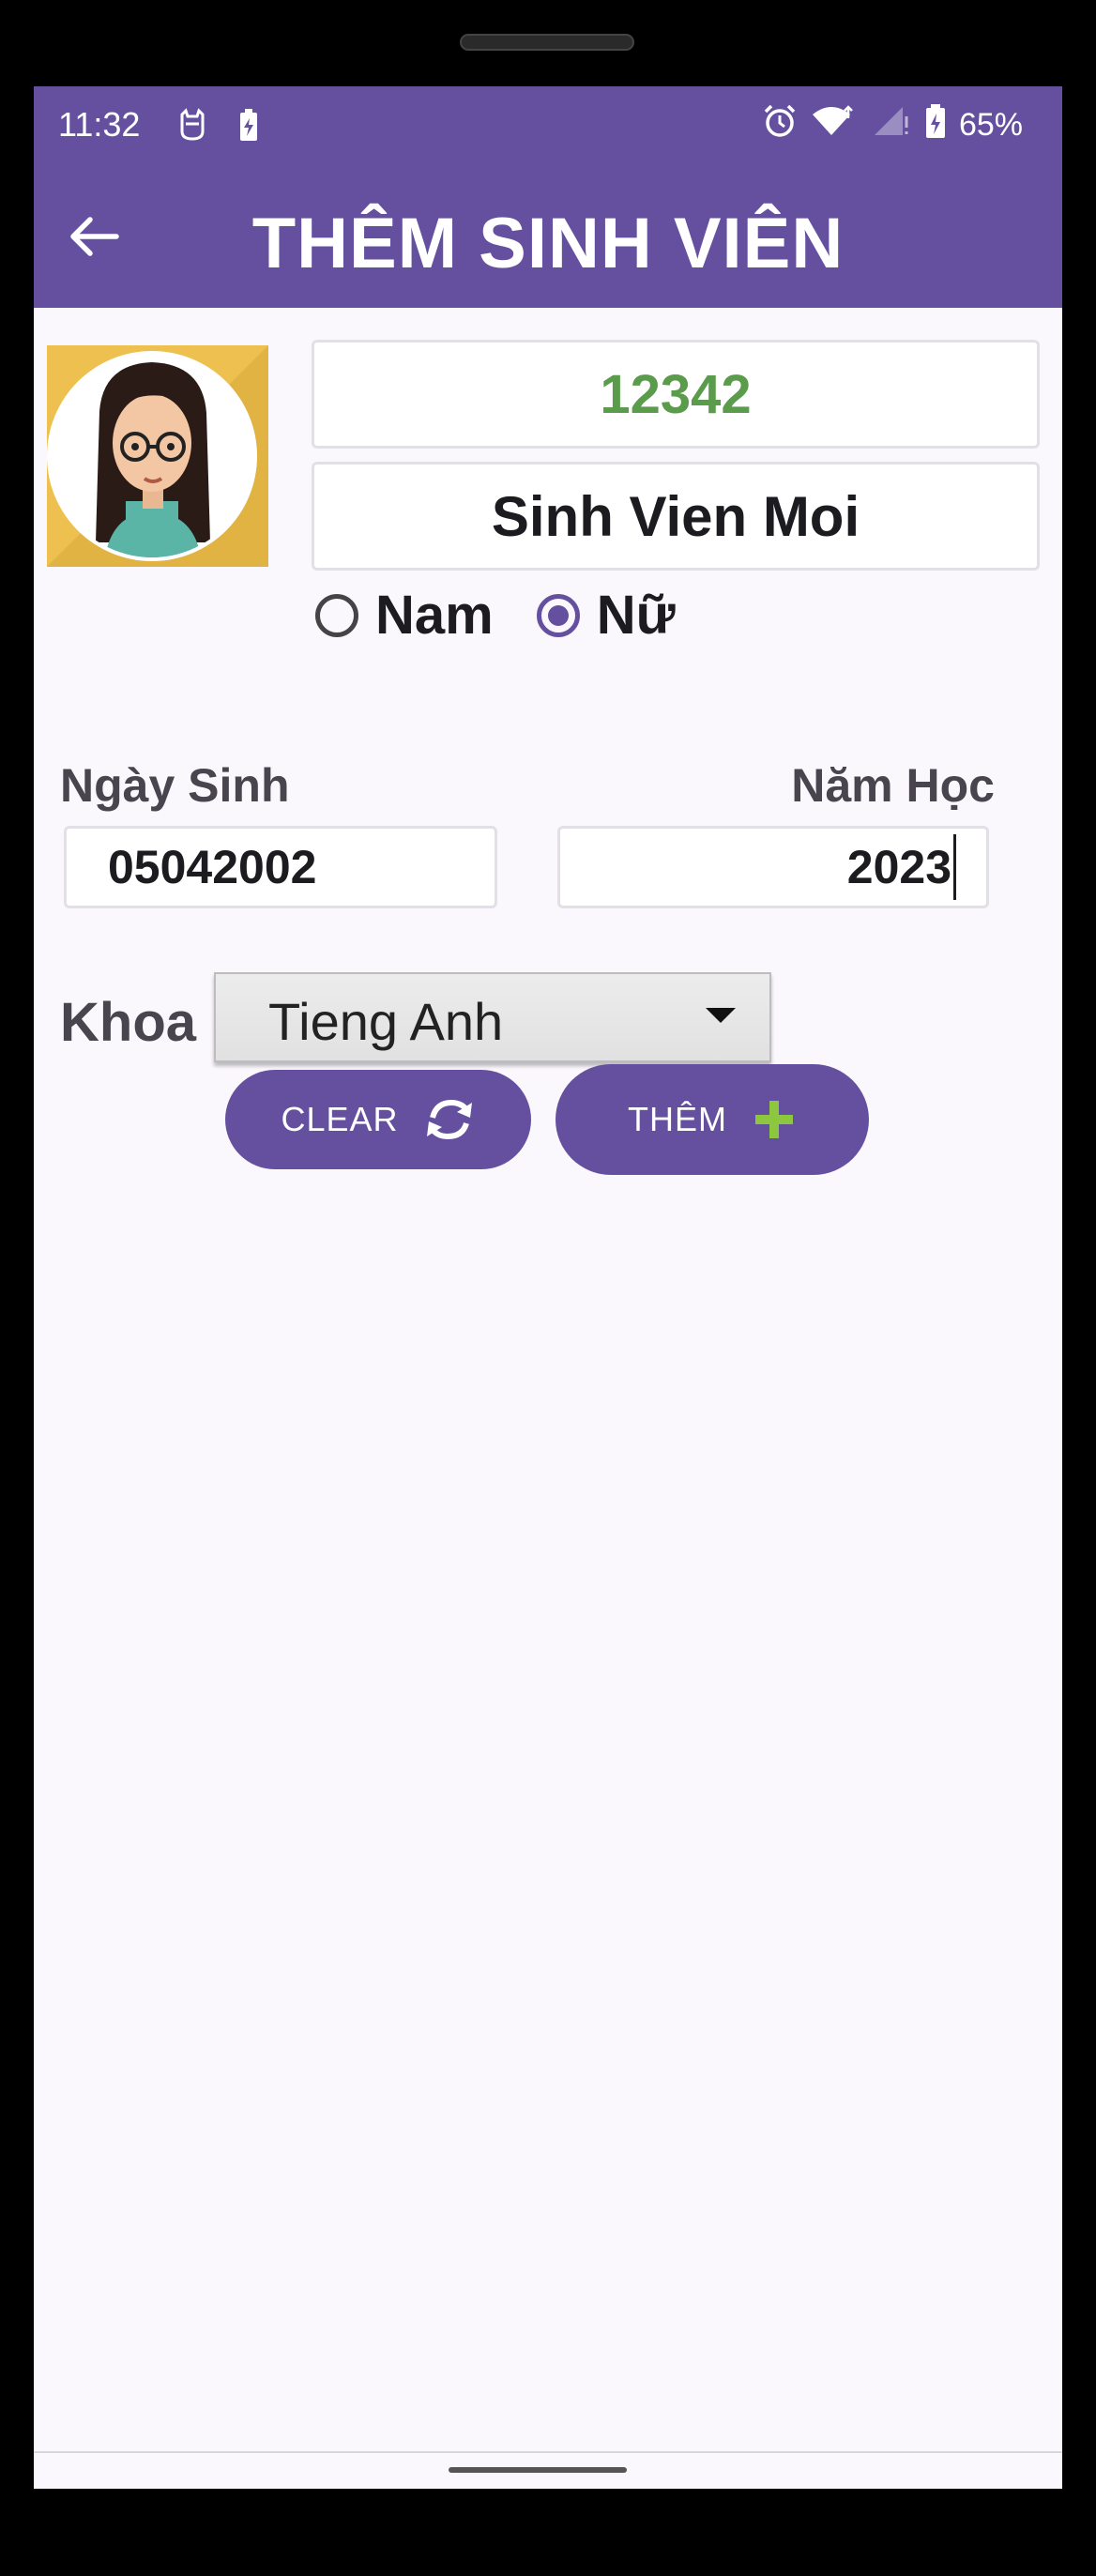  Describe the element at coordinates (773, 867) in the screenshot. I see `school-year-field: 2023` at that location.